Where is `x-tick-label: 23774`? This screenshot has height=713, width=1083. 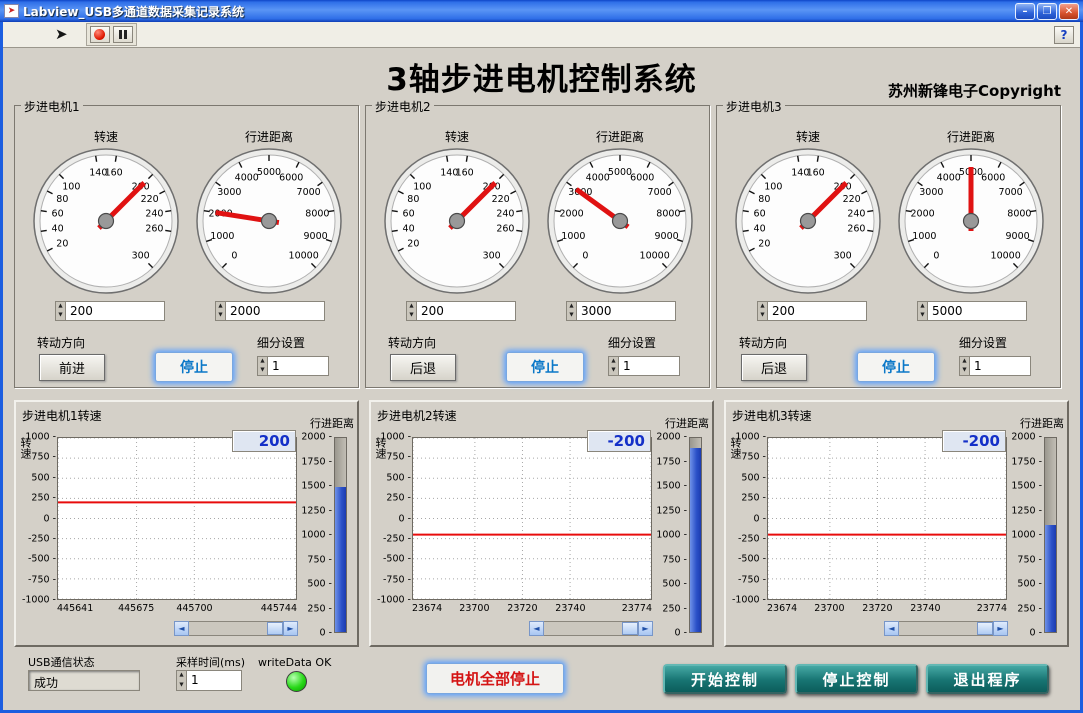 x-tick-label: 23774 is located at coordinates (636, 608).